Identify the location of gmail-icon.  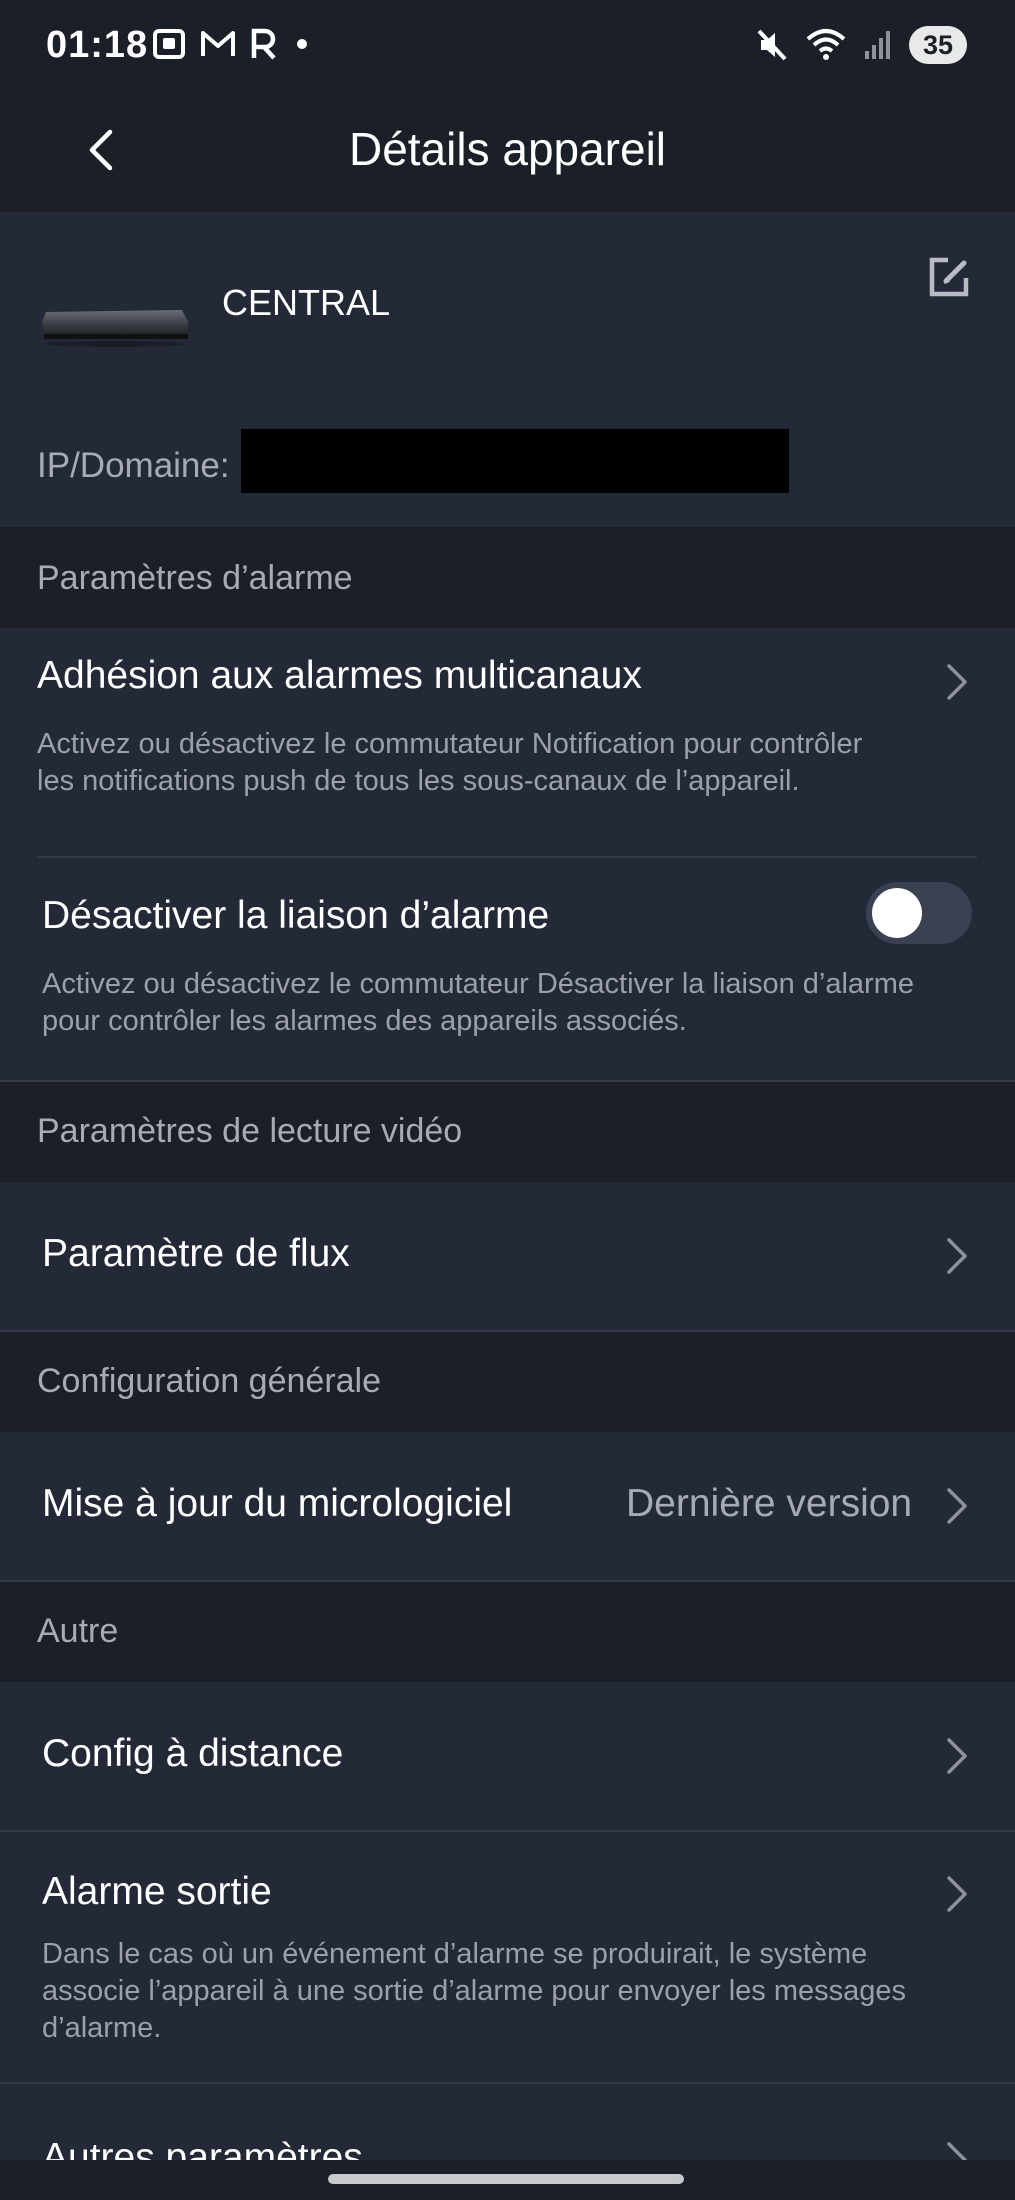
(218, 43).